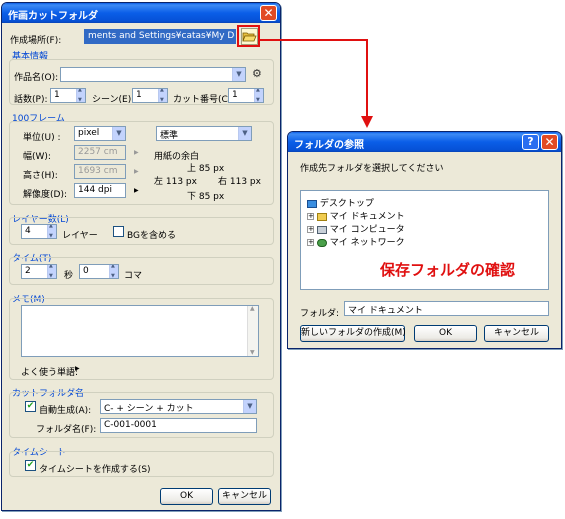 This screenshot has height=519, width=565. What do you see at coordinates (356, 228) in the screenshot?
I see `tree-item-my-computer: + マイ コンピュータ` at bounding box center [356, 228].